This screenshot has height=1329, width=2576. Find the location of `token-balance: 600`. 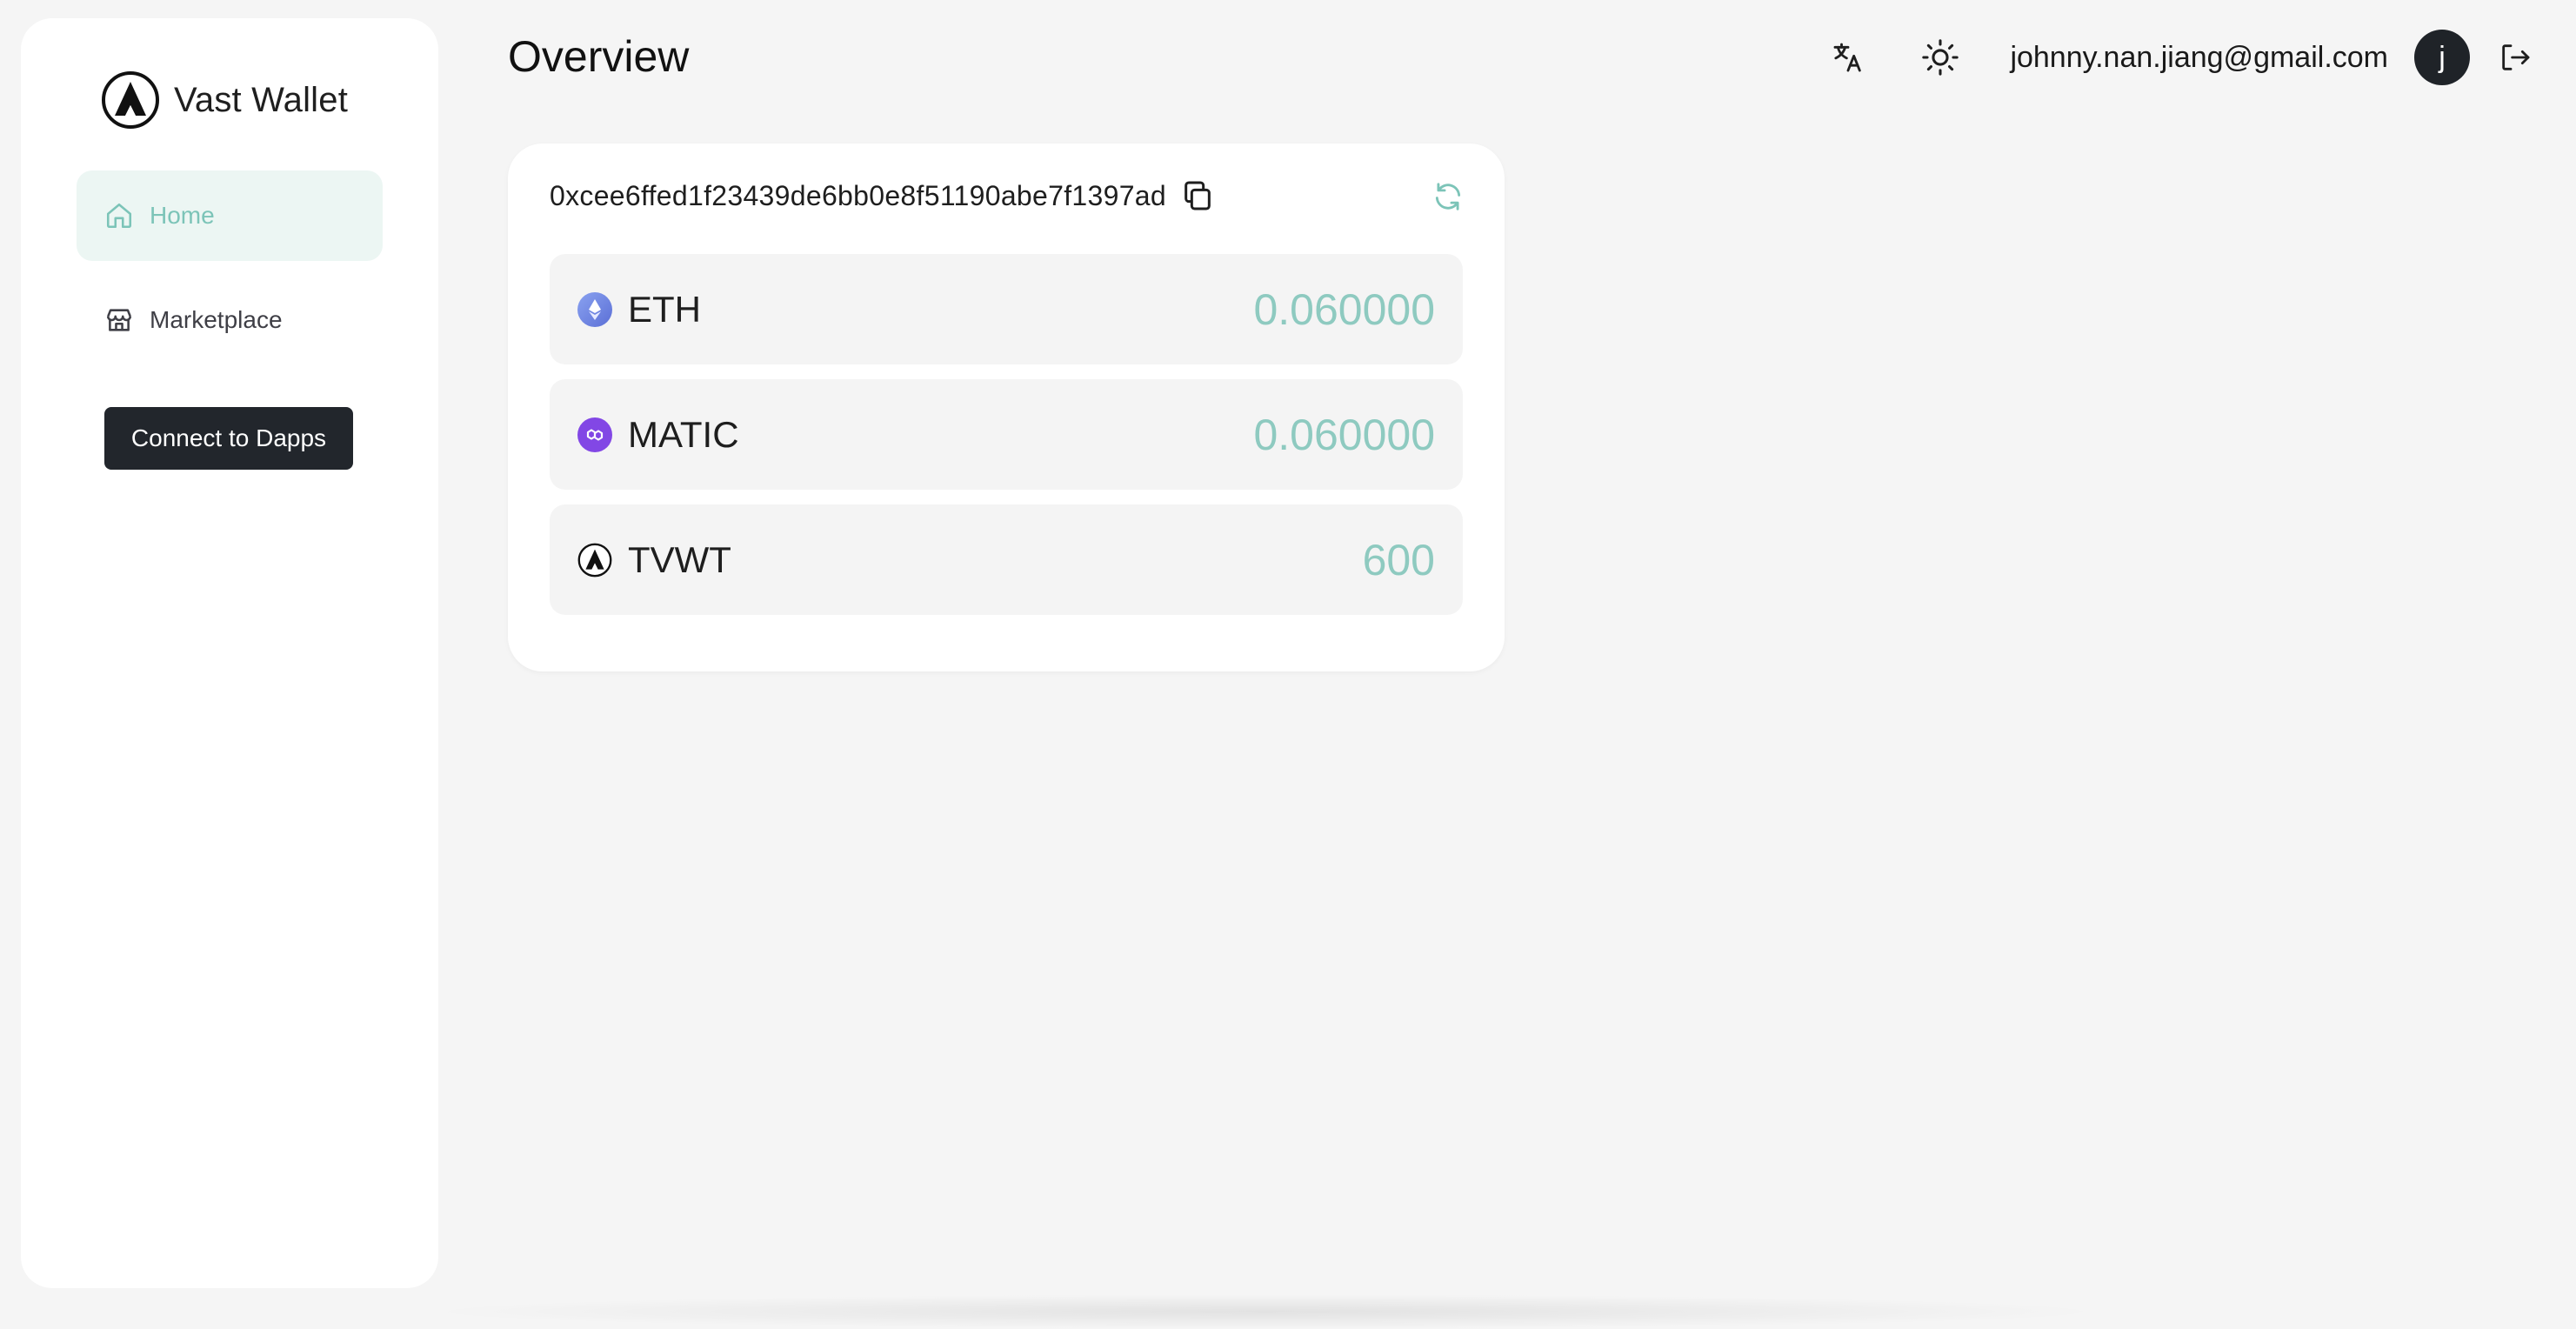

token-balance: 600 is located at coordinates (1398, 559).